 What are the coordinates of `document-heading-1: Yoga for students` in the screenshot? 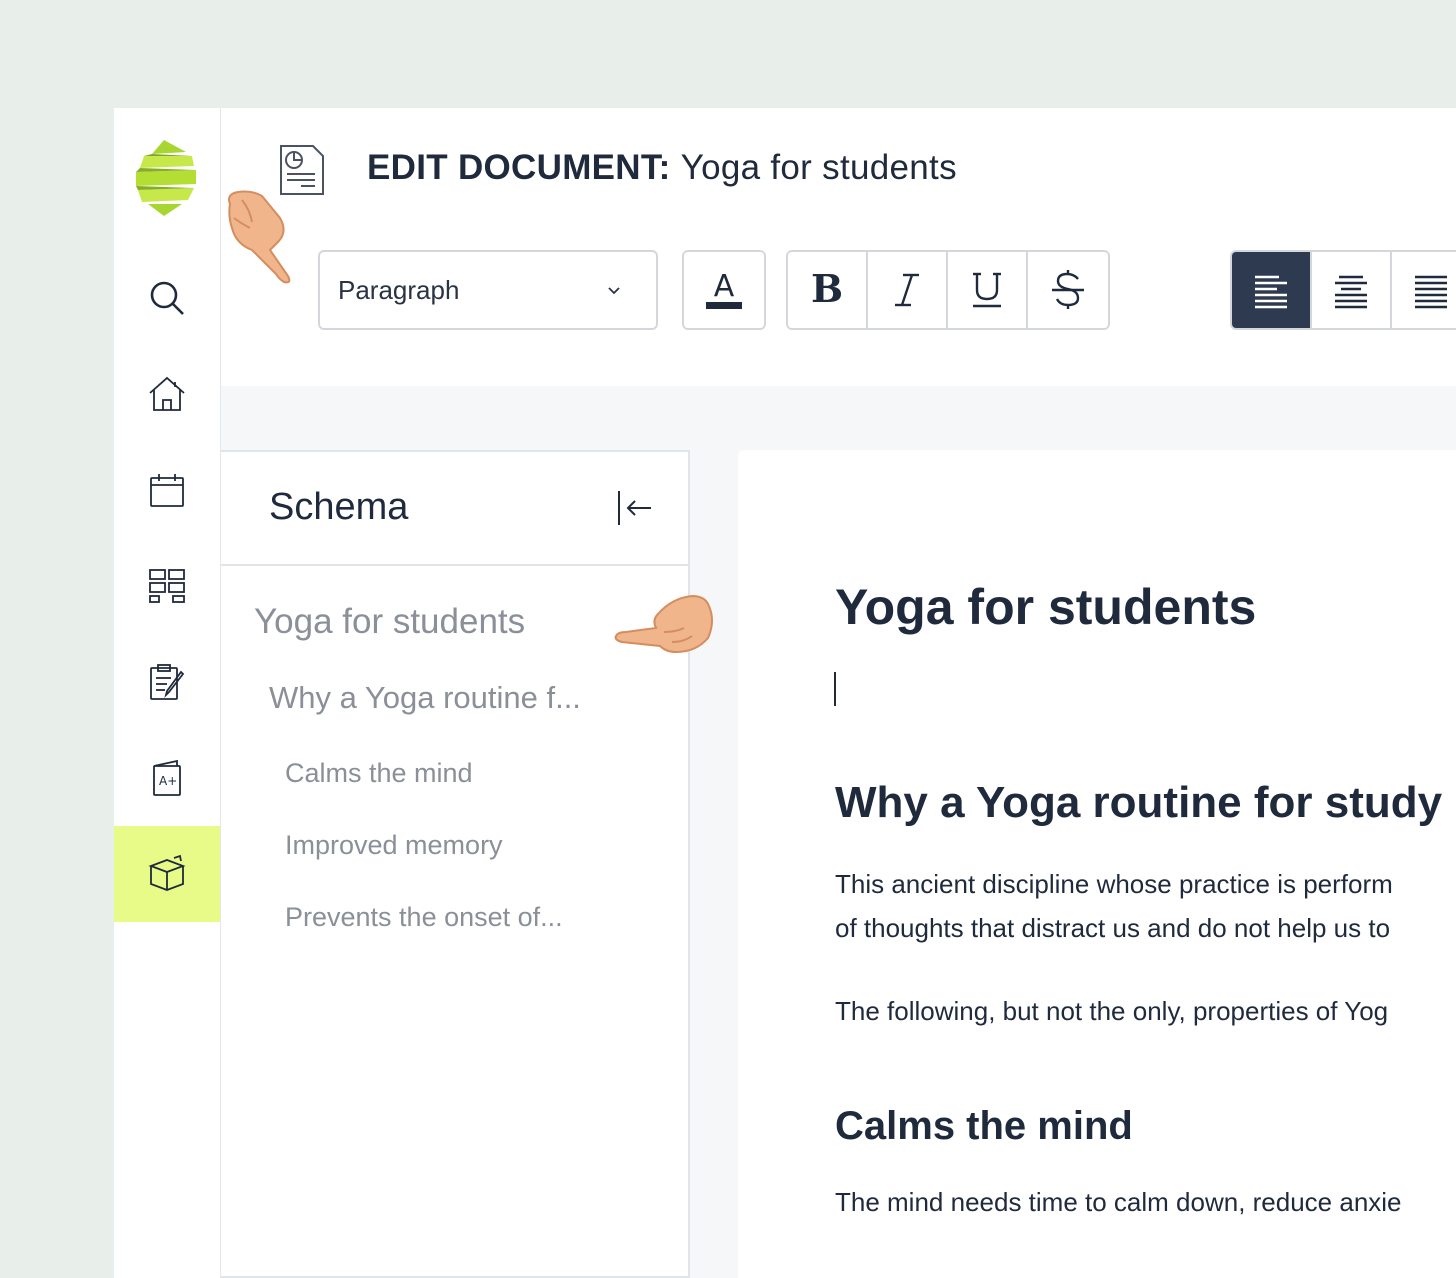 It's located at (1045, 607).